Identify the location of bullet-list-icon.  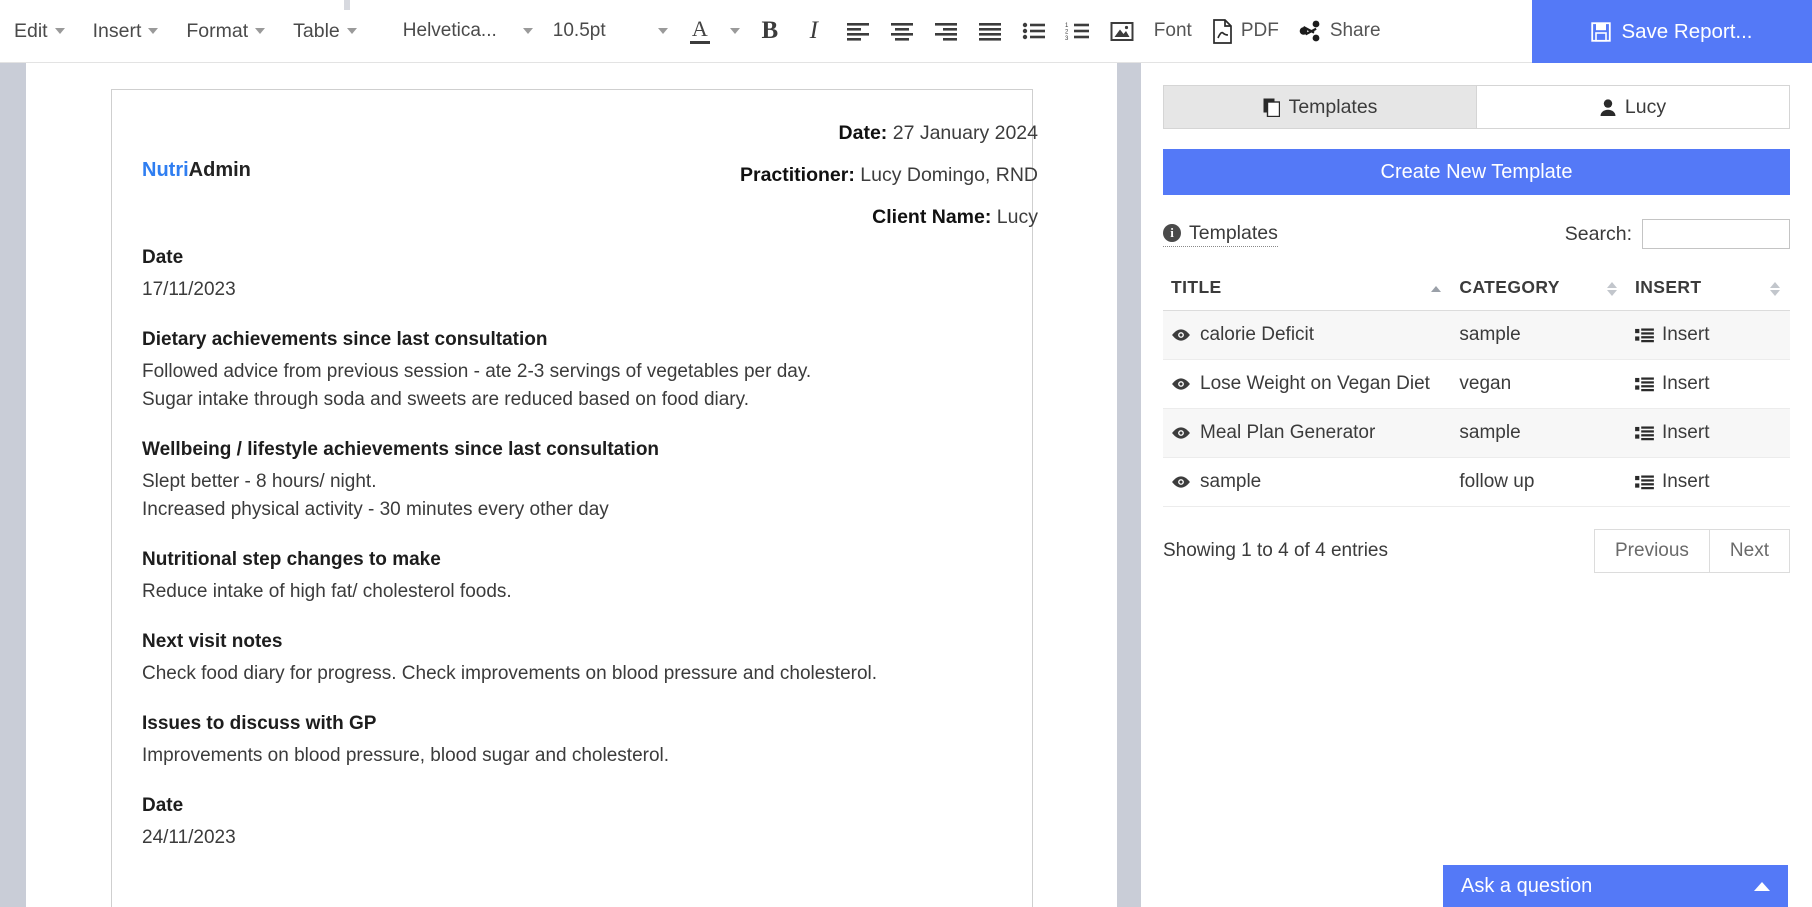
(1033, 31).